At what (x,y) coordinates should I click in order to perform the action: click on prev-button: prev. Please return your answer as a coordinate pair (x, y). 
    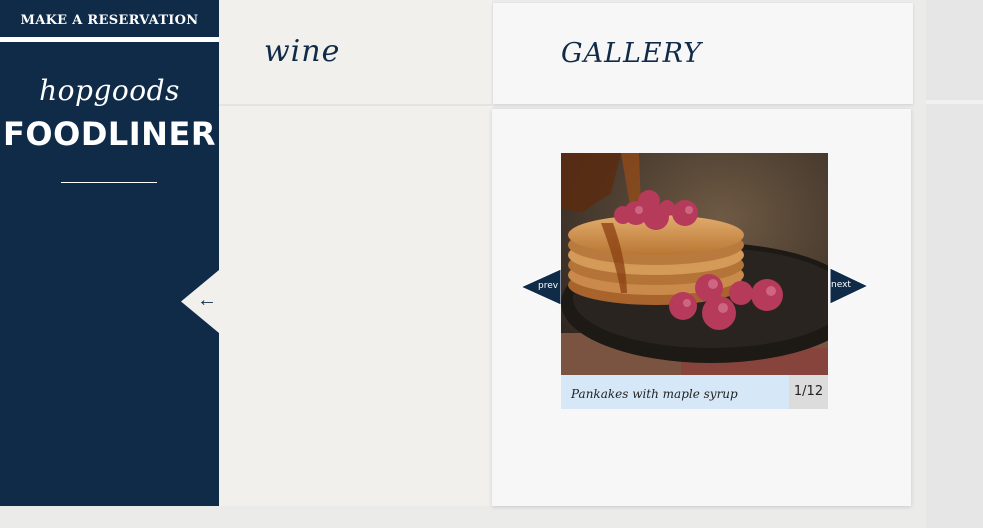
    Looking at the image, I should click on (541, 287).